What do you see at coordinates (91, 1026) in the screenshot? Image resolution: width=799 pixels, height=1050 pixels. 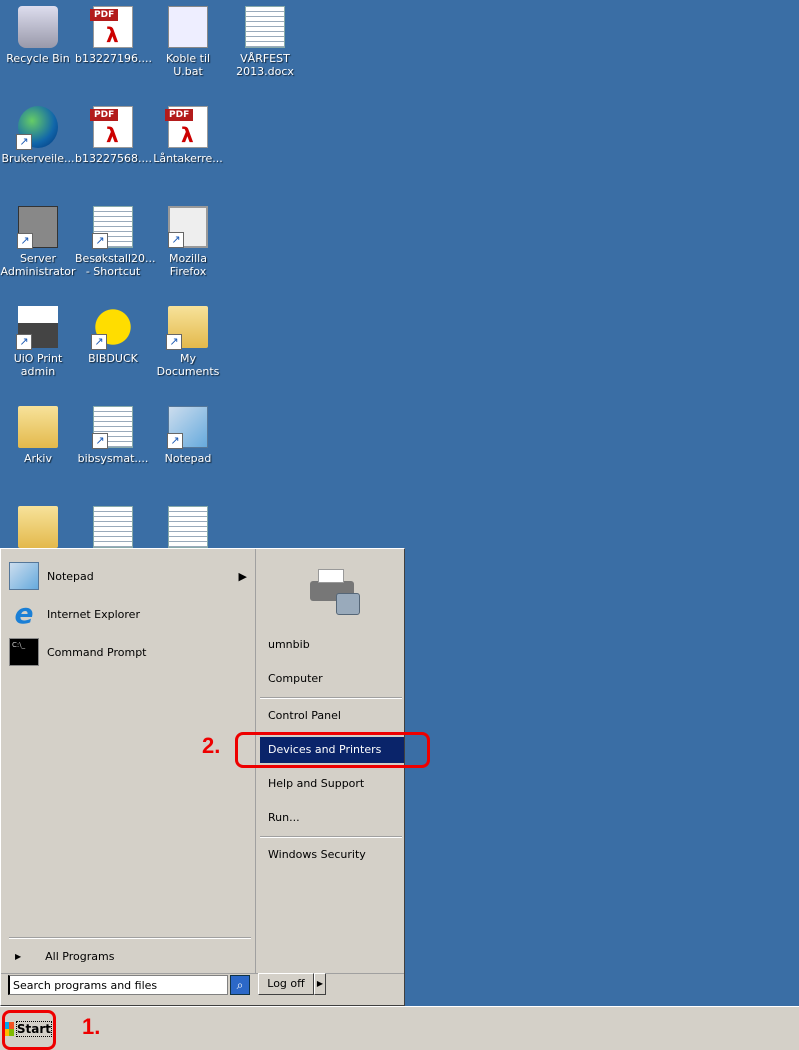 I see `annotation-step-1: 1.` at bounding box center [91, 1026].